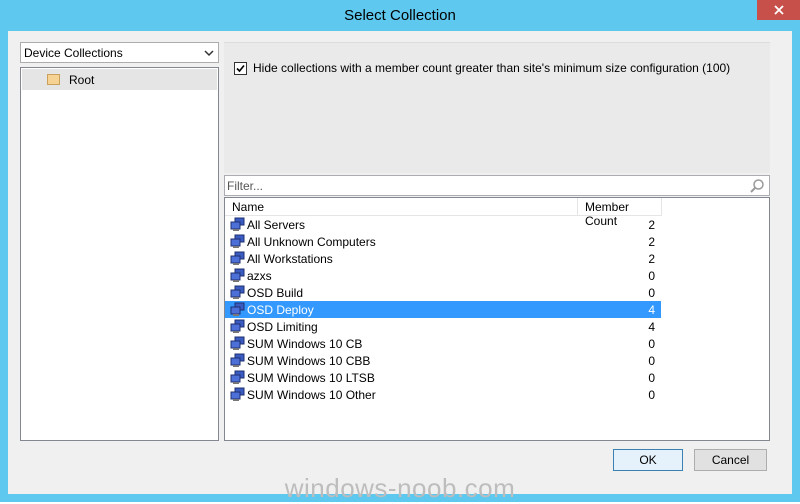 This screenshot has height=504, width=800. Describe the element at coordinates (484, 185) in the screenshot. I see `filter-input` at that location.